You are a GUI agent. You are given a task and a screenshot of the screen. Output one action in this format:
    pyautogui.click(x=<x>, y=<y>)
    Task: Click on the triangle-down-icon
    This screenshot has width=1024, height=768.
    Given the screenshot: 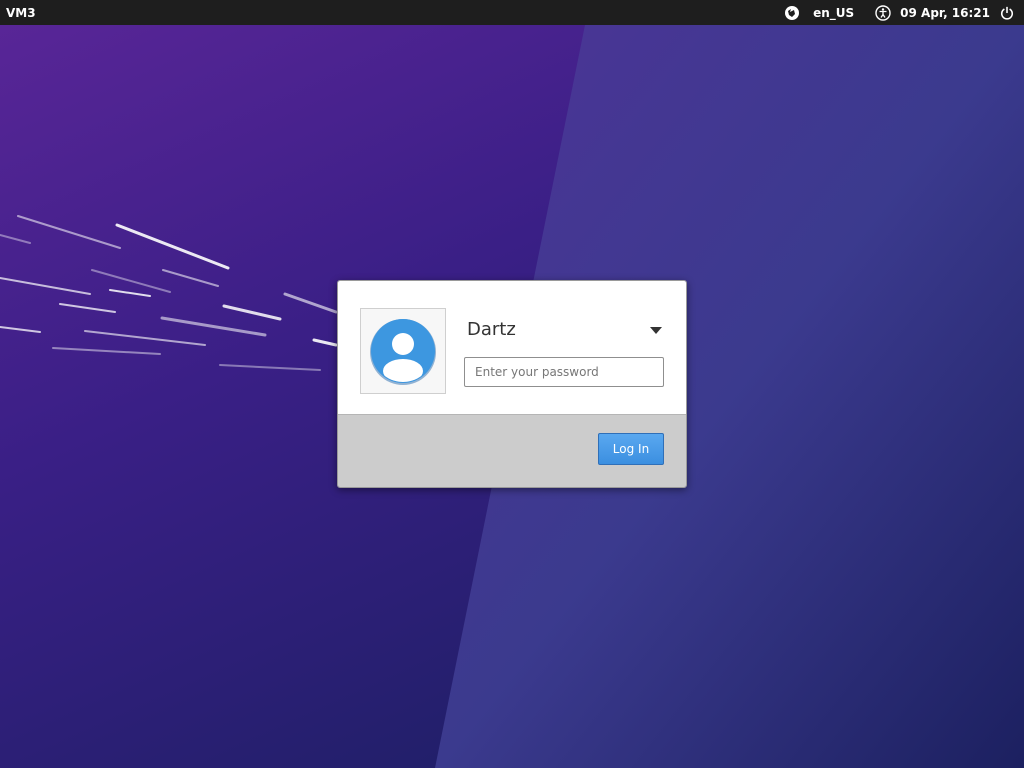 What is the action you would take?
    pyautogui.click(x=656, y=330)
    